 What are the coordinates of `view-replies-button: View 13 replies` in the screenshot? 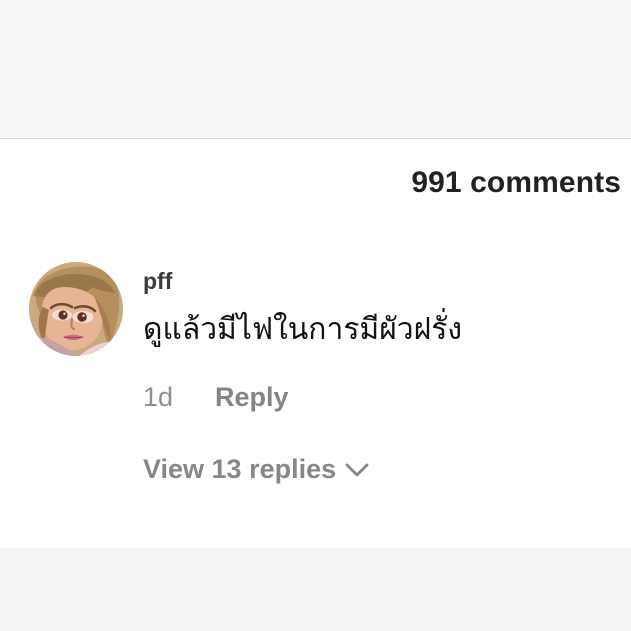 It's located at (256, 469).